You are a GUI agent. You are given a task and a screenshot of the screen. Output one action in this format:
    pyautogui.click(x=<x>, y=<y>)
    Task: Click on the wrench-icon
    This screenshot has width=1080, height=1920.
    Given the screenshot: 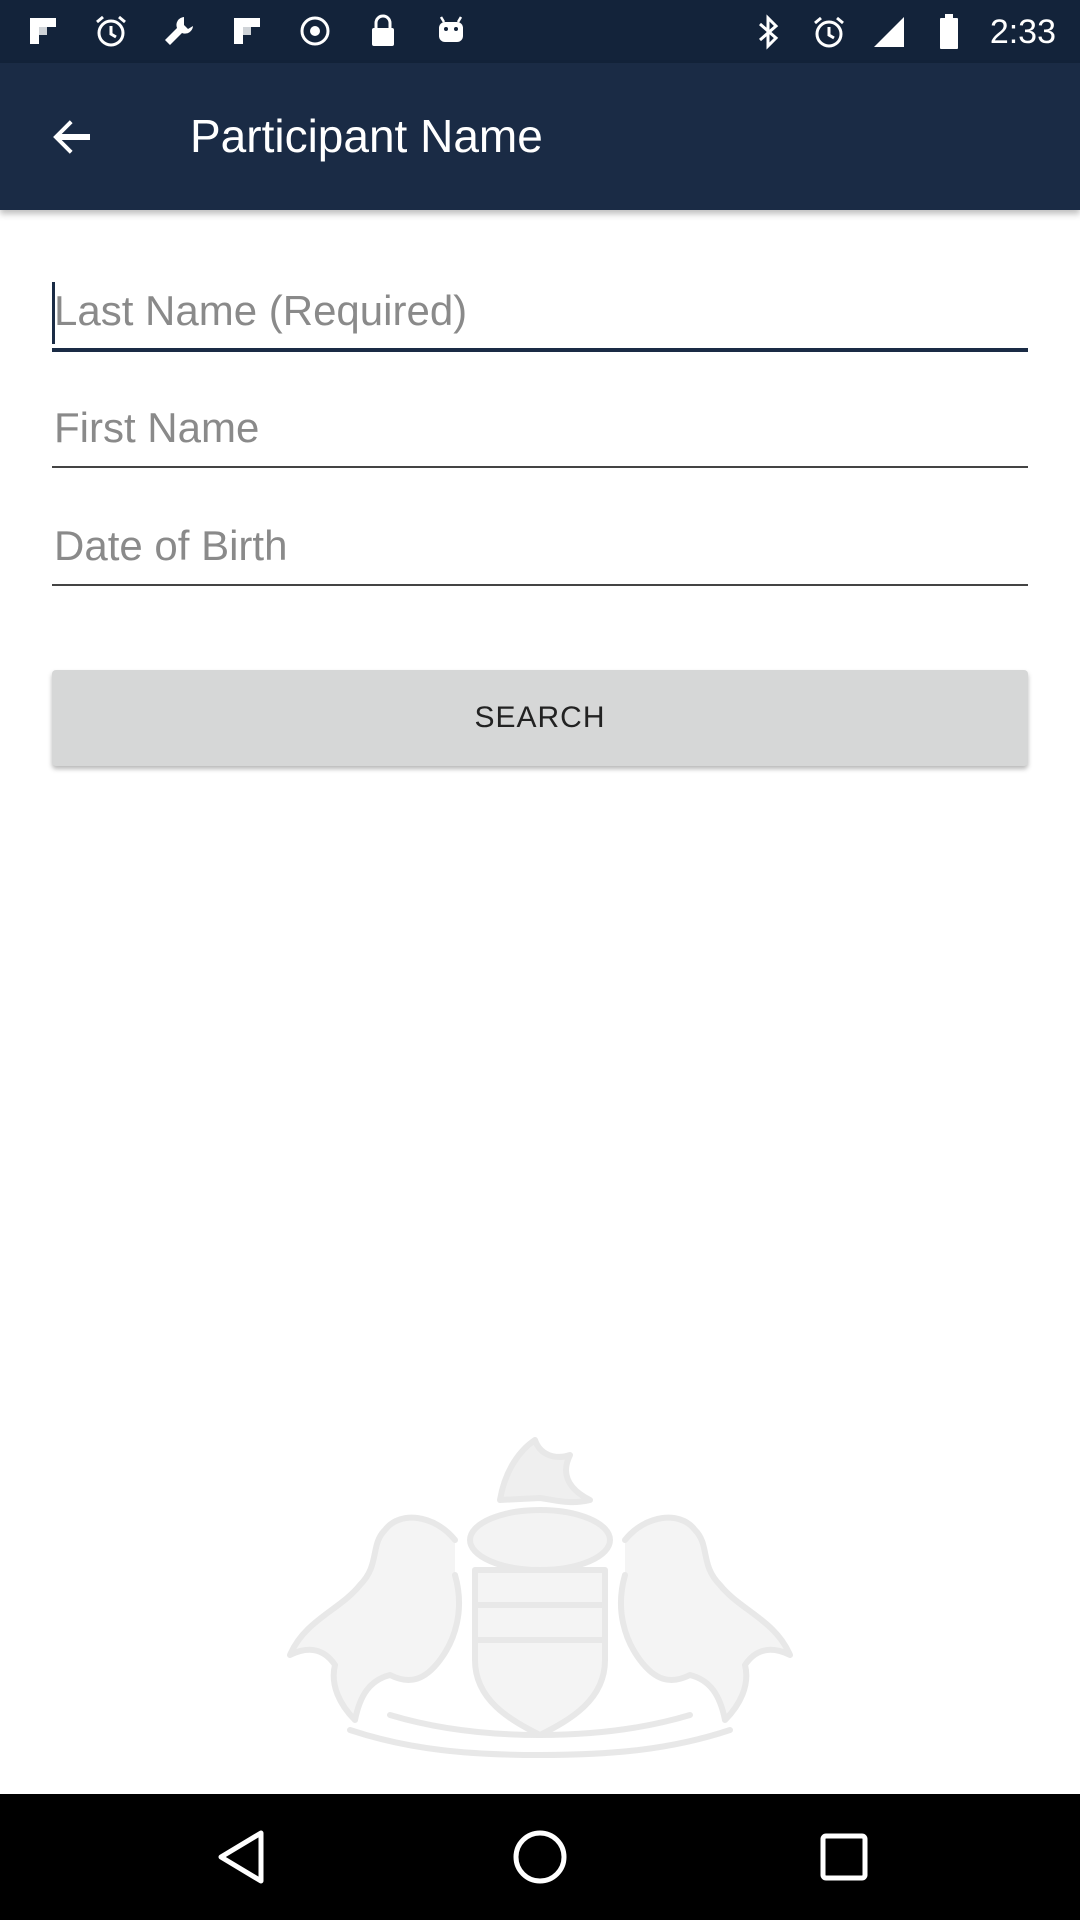 What is the action you would take?
    pyautogui.click(x=179, y=31)
    